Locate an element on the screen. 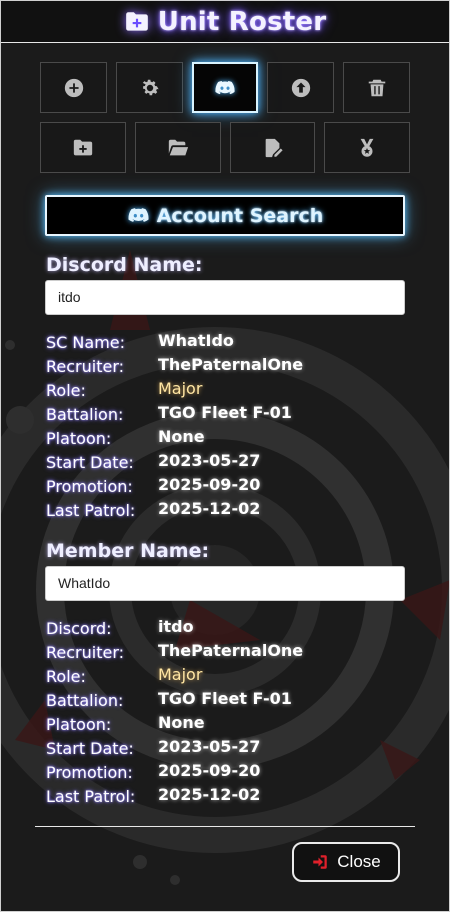 Image resolution: width=450 pixels, height=912 pixels. add-button is located at coordinates (73, 87).